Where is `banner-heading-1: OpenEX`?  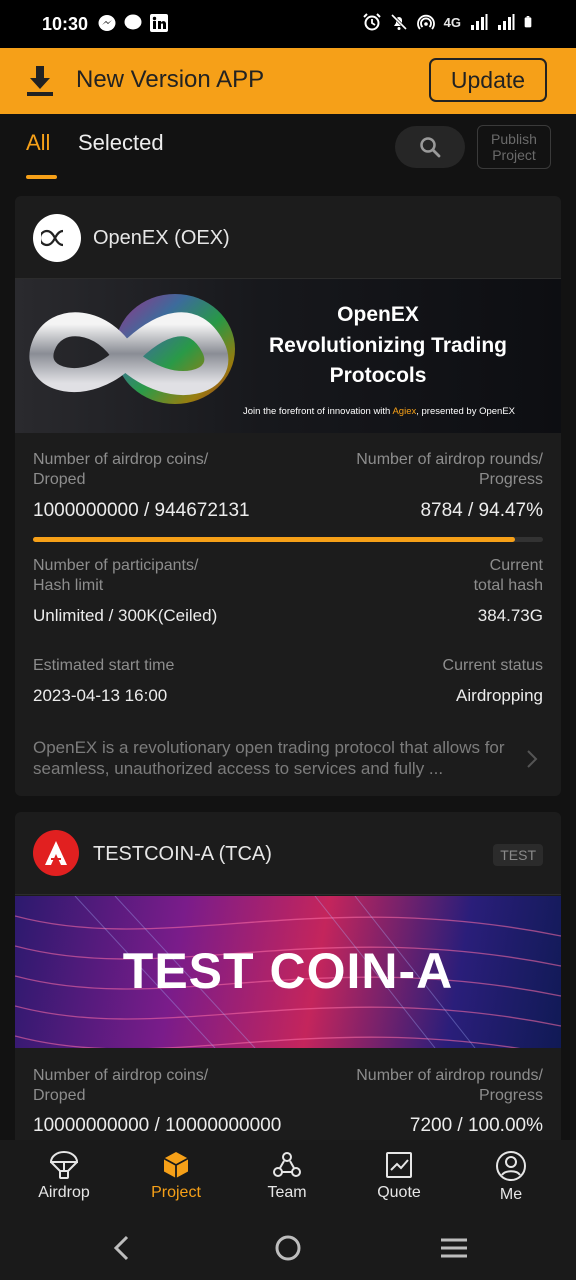
banner-heading-1: OpenEX is located at coordinates (378, 314).